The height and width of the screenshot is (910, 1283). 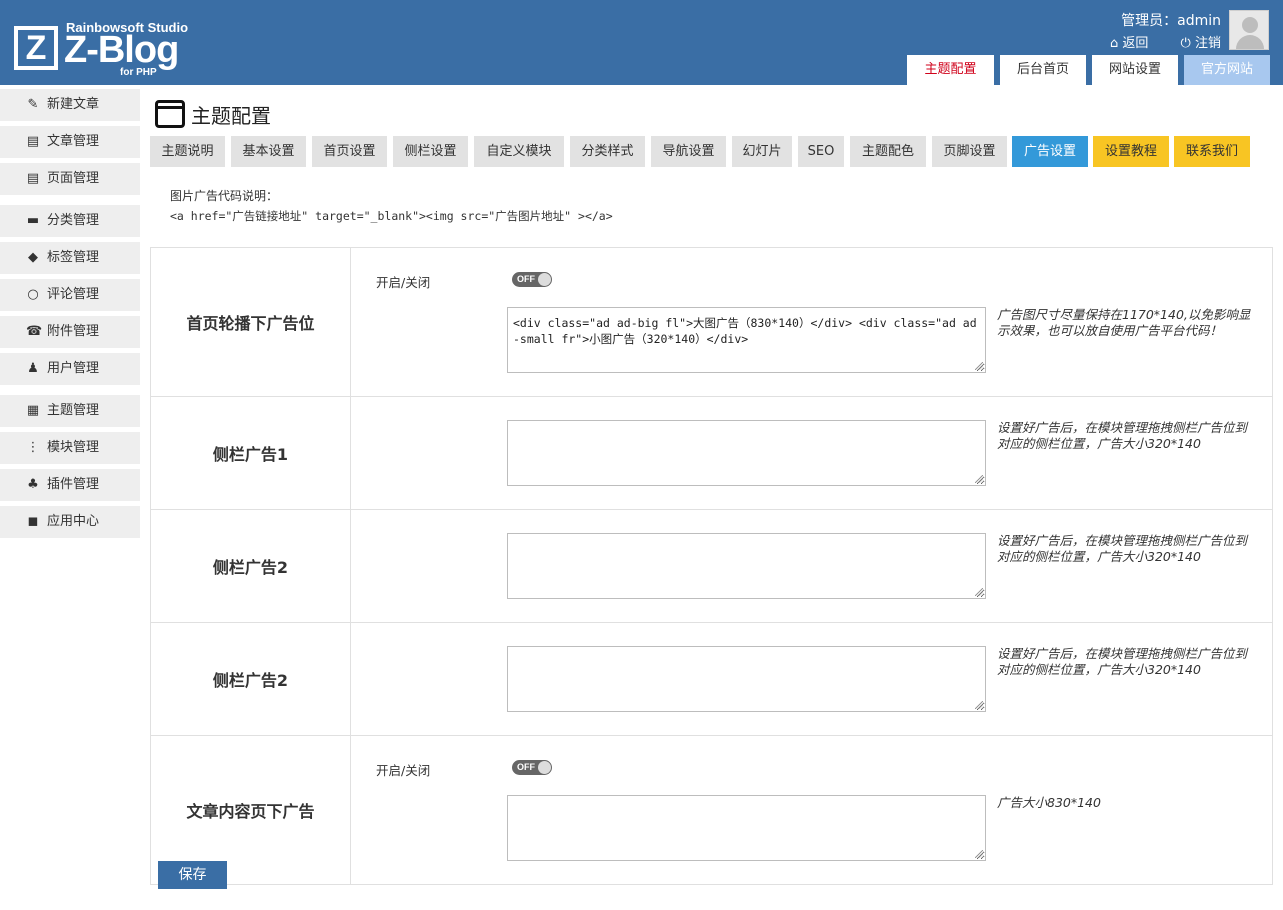 What do you see at coordinates (33, 368) in the screenshot?
I see `user-icon: ♟` at bounding box center [33, 368].